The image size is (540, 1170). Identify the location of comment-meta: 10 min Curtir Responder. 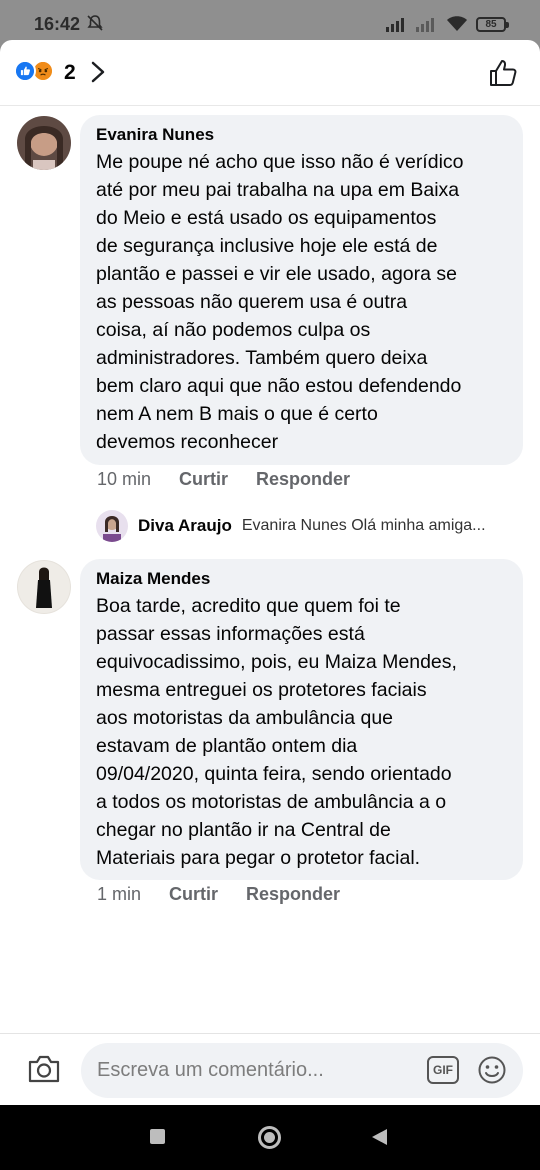
(223, 479).